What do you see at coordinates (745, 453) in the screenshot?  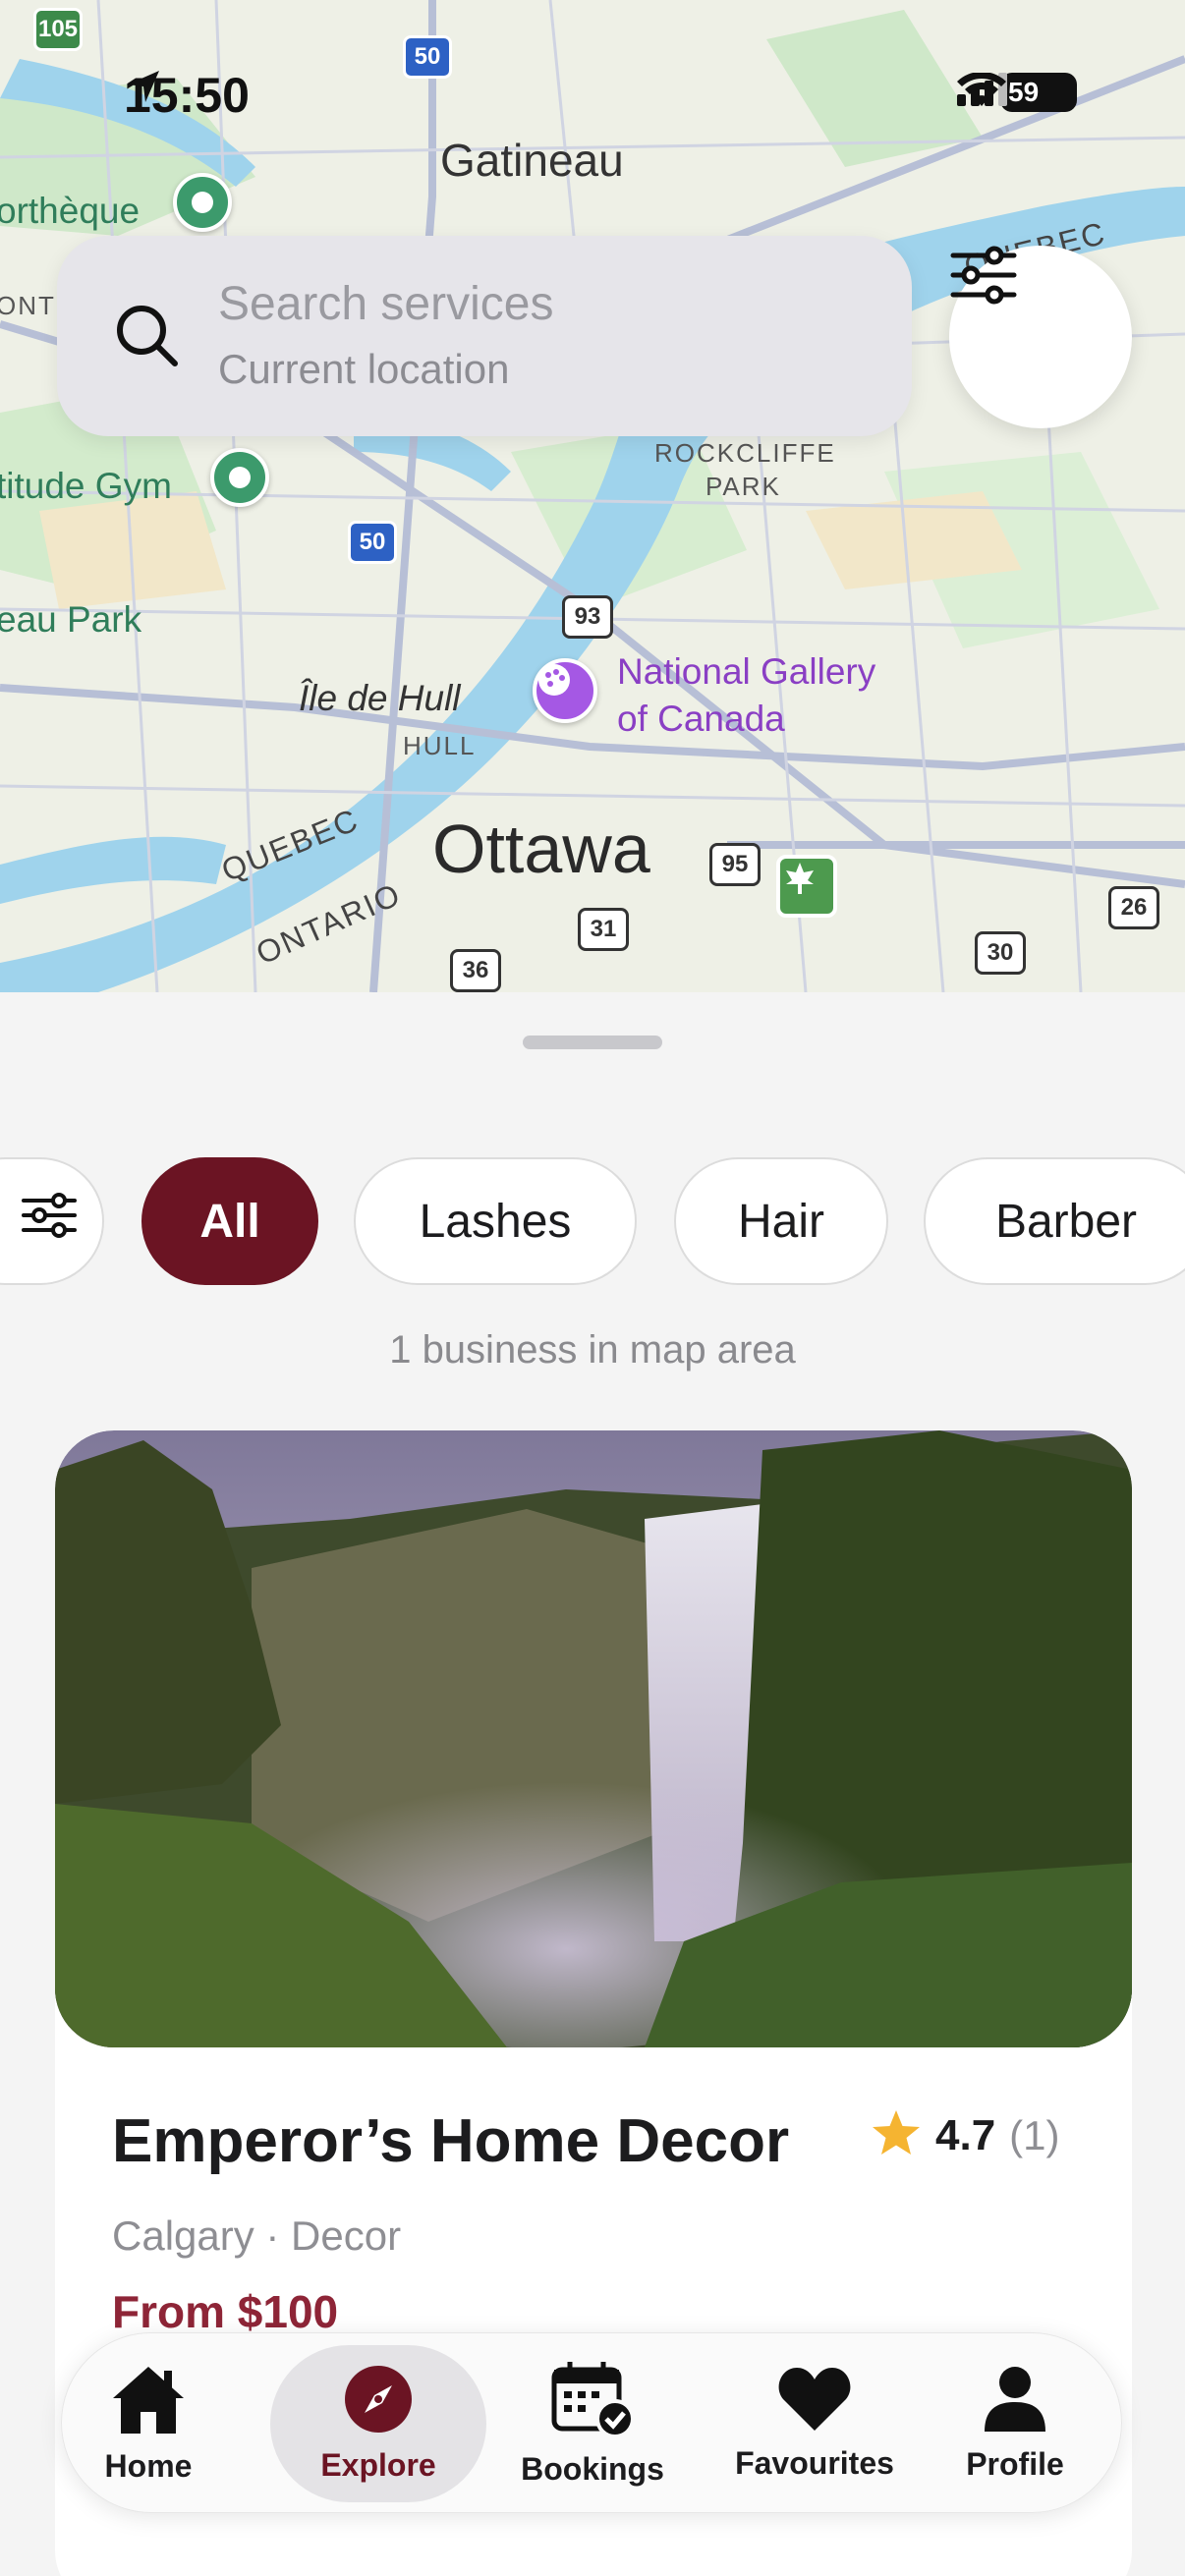 I see `map-label-rockcliffe: ROCKCLIFFE` at bounding box center [745, 453].